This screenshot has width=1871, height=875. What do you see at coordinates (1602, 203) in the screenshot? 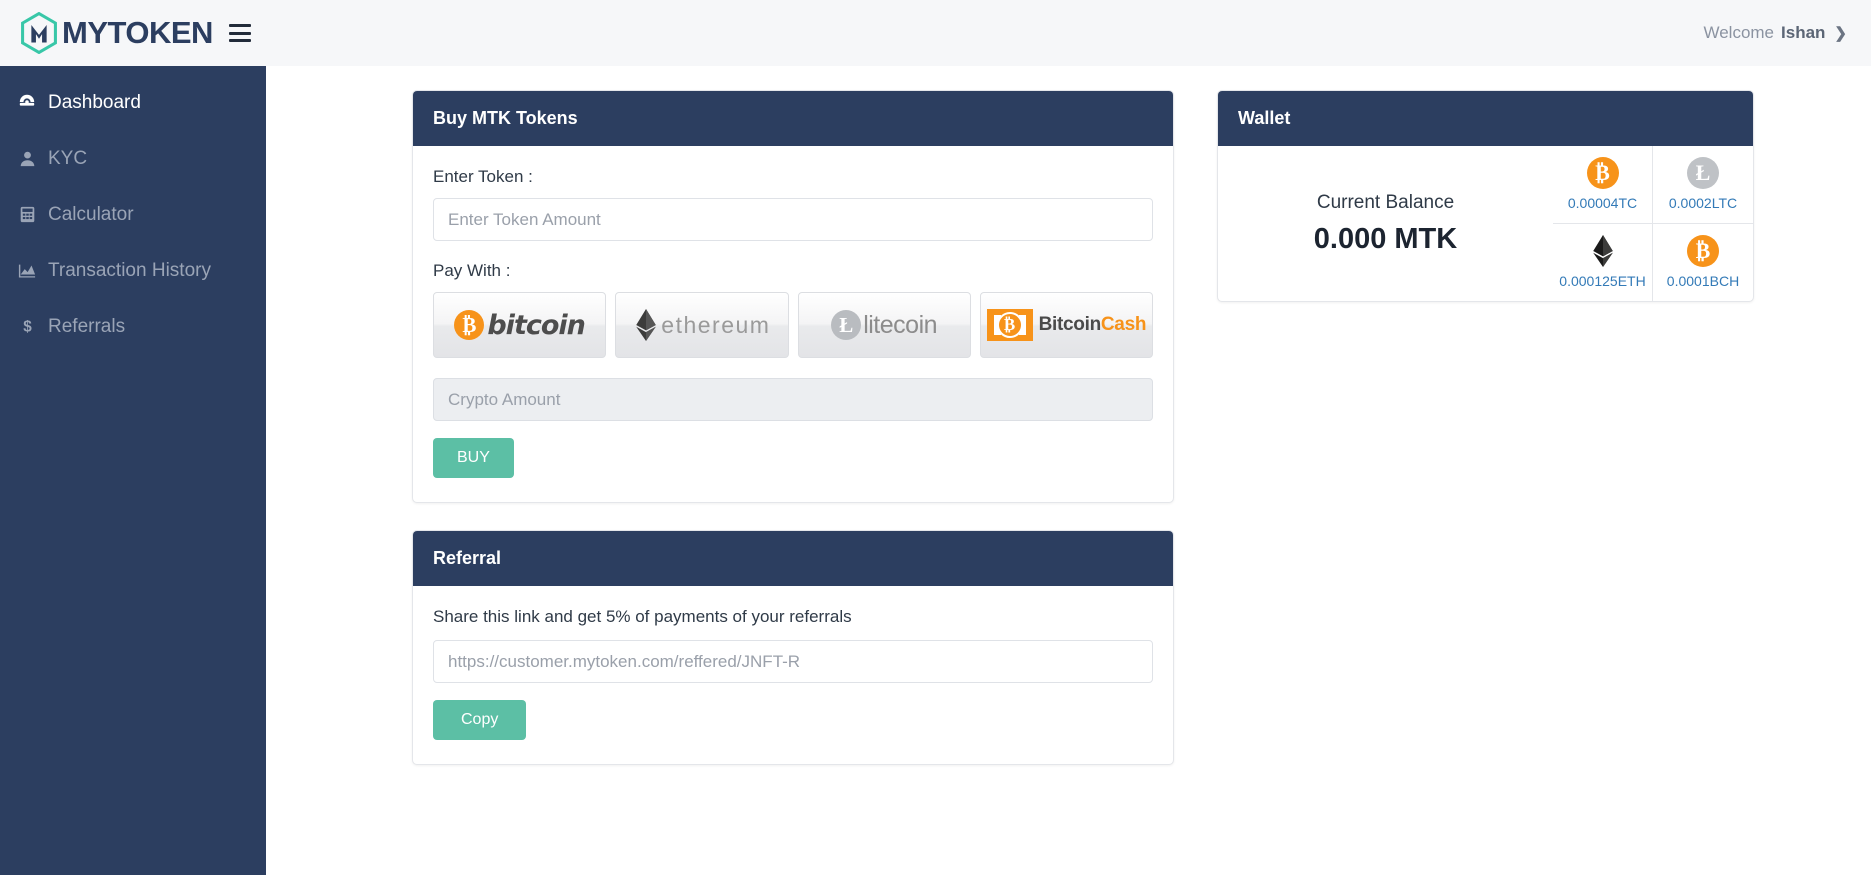
I see `wallet-holding-amount: 0.00004TC` at bounding box center [1602, 203].